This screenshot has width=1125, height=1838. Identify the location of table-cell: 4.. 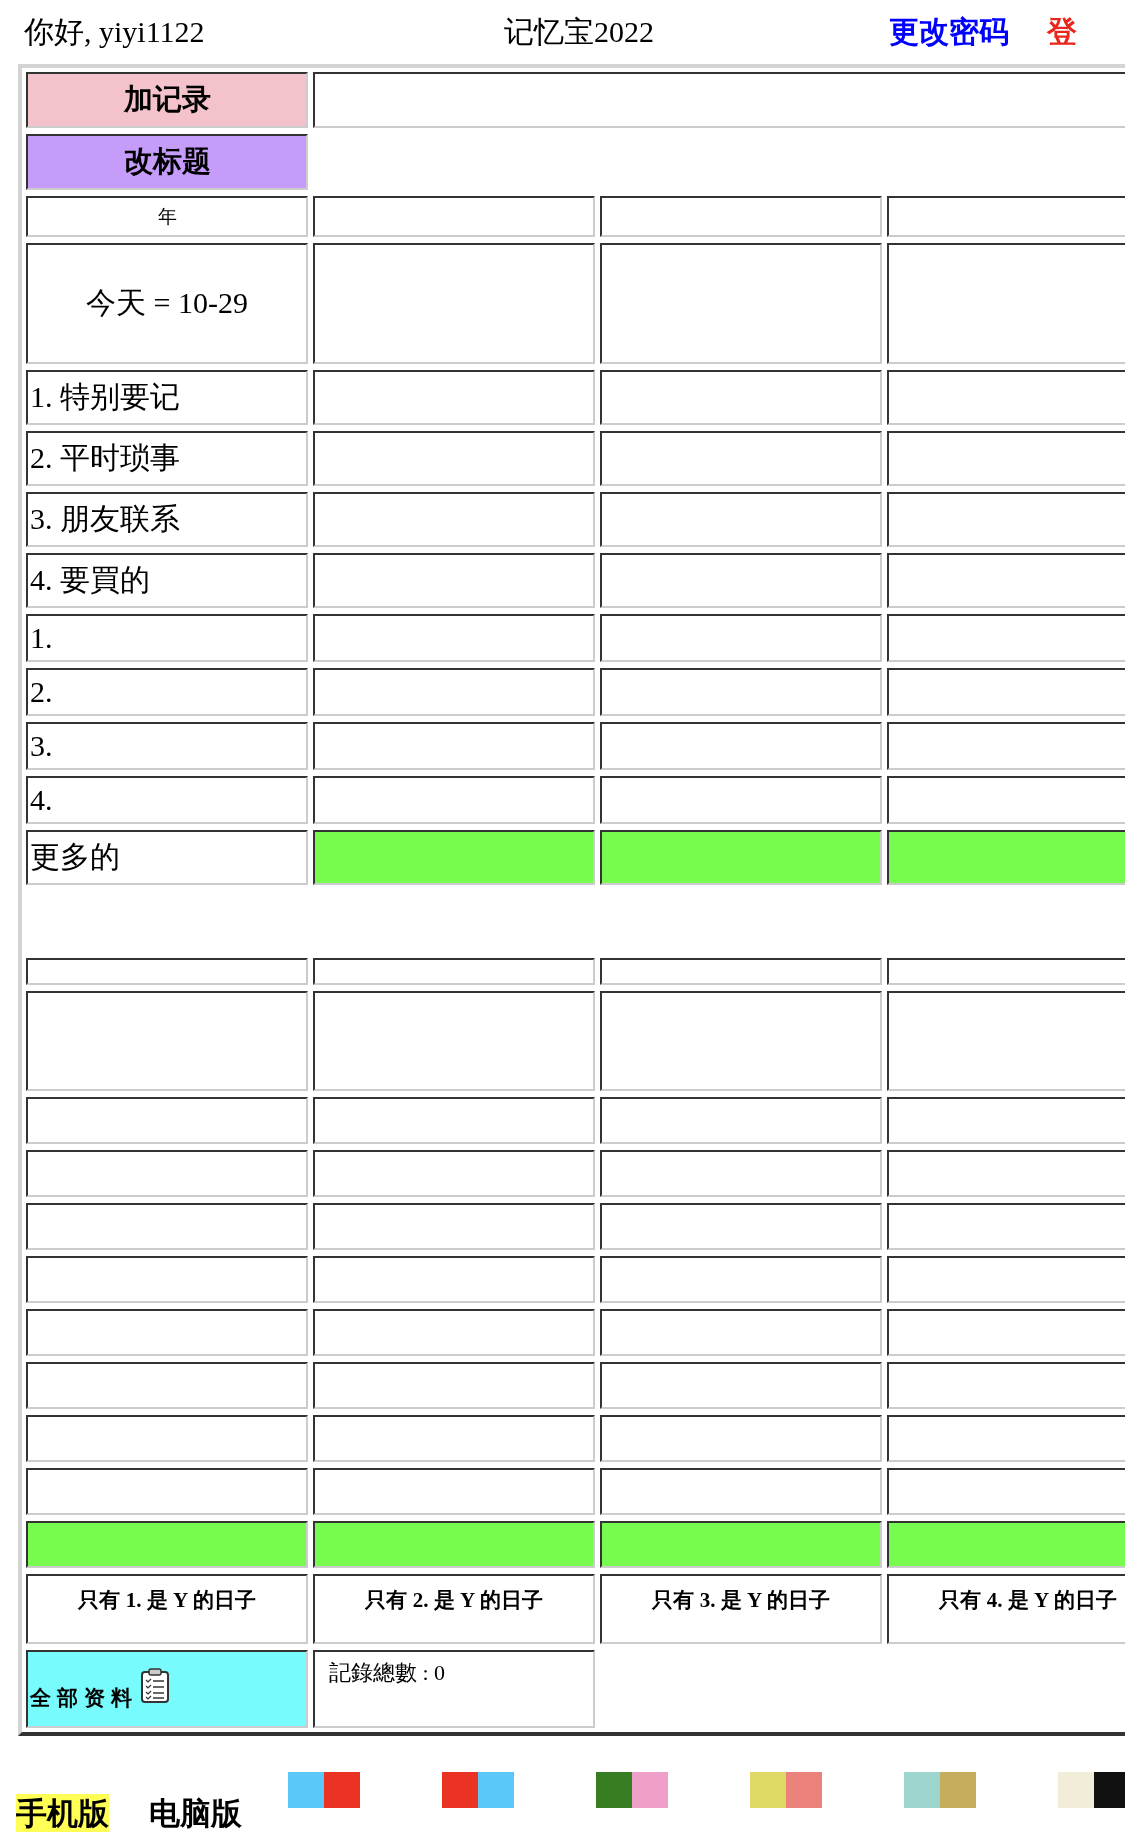
(167, 800).